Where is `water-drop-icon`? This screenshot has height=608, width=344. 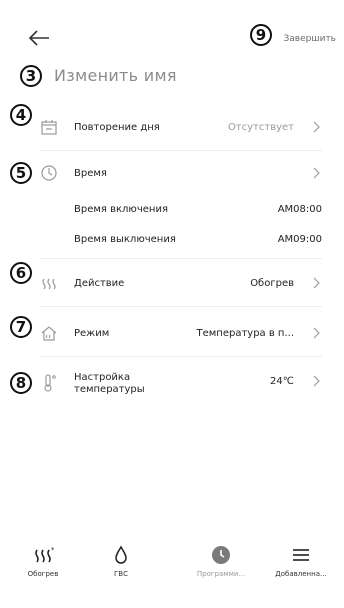
water-drop-icon is located at coordinates (121, 554).